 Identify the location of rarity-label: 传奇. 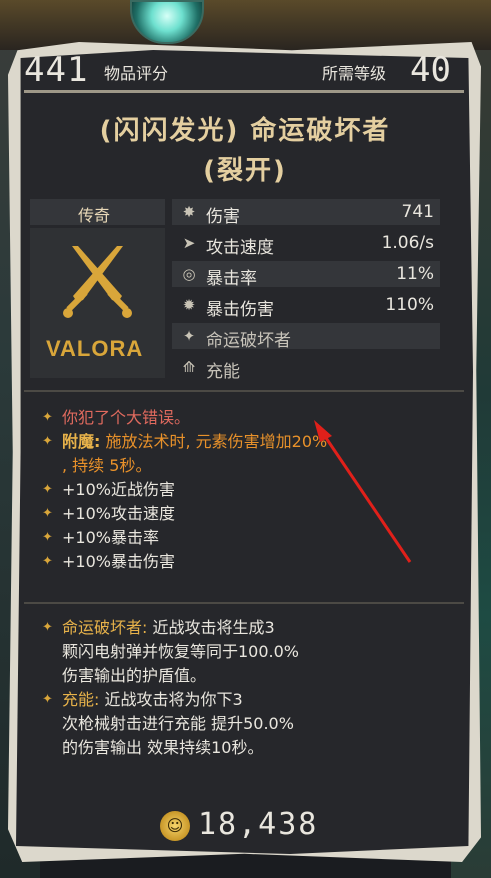
(94, 215).